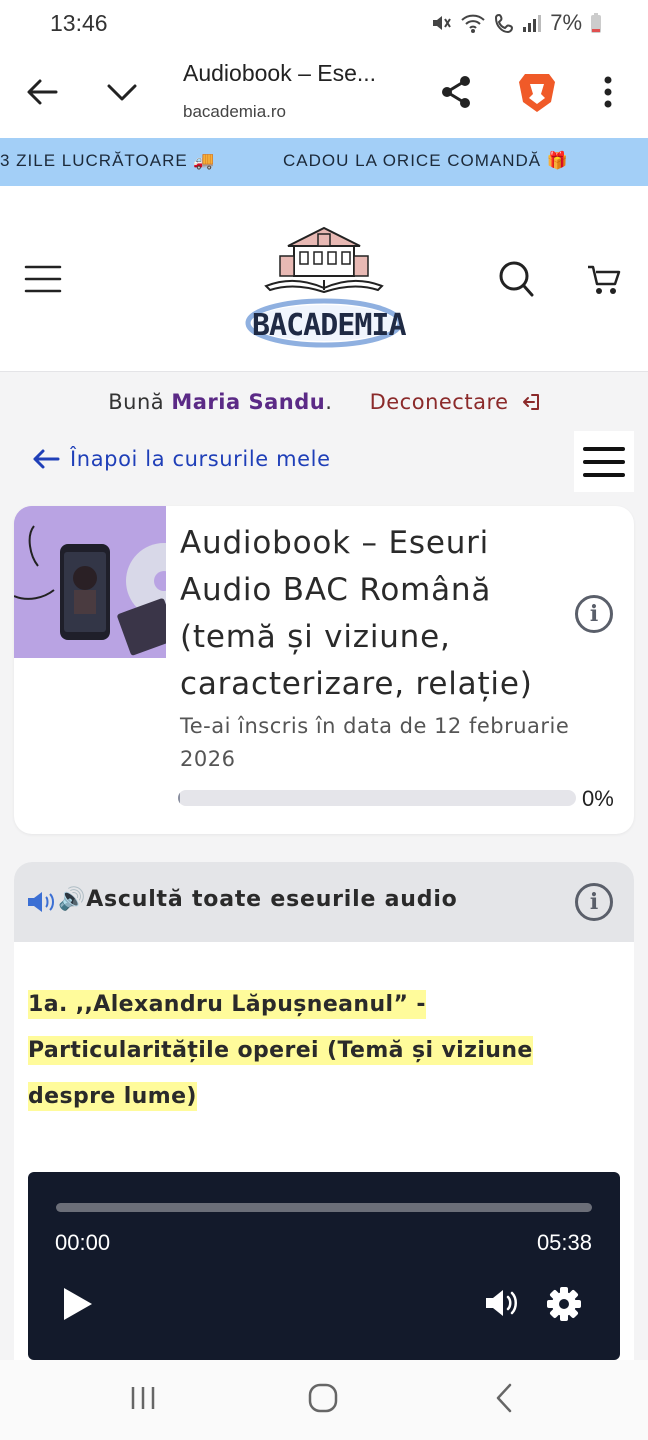  Describe the element at coordinates (79, 23) in the screenshot. I see `status-time: 13:46` at that location.